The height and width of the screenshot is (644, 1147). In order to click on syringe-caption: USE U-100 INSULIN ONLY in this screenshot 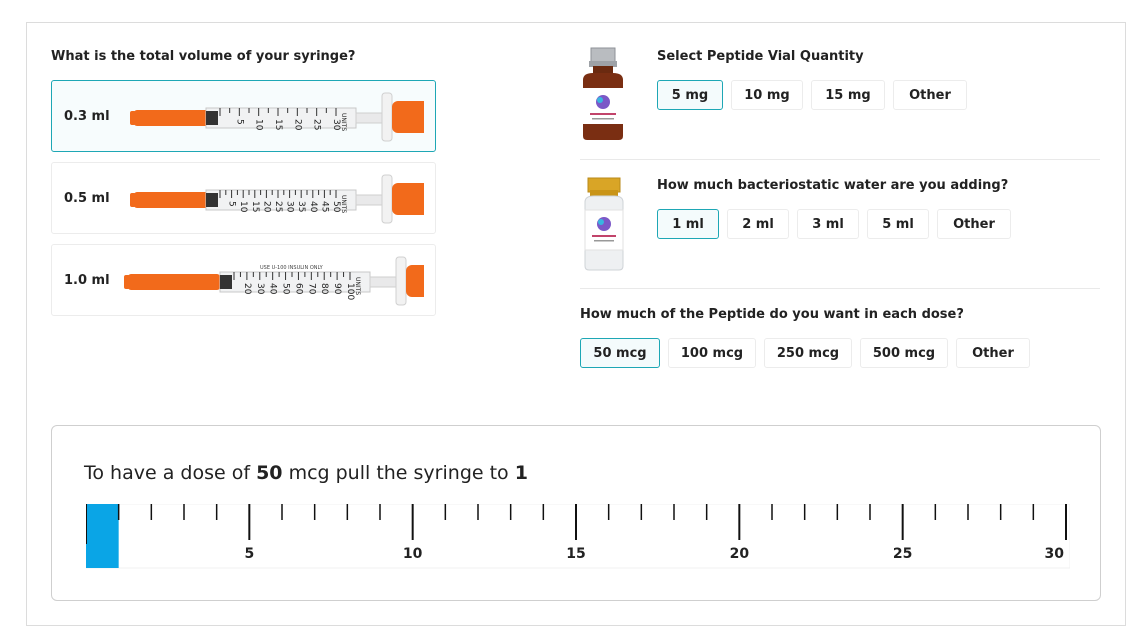, I will do `click(292, 268)`.